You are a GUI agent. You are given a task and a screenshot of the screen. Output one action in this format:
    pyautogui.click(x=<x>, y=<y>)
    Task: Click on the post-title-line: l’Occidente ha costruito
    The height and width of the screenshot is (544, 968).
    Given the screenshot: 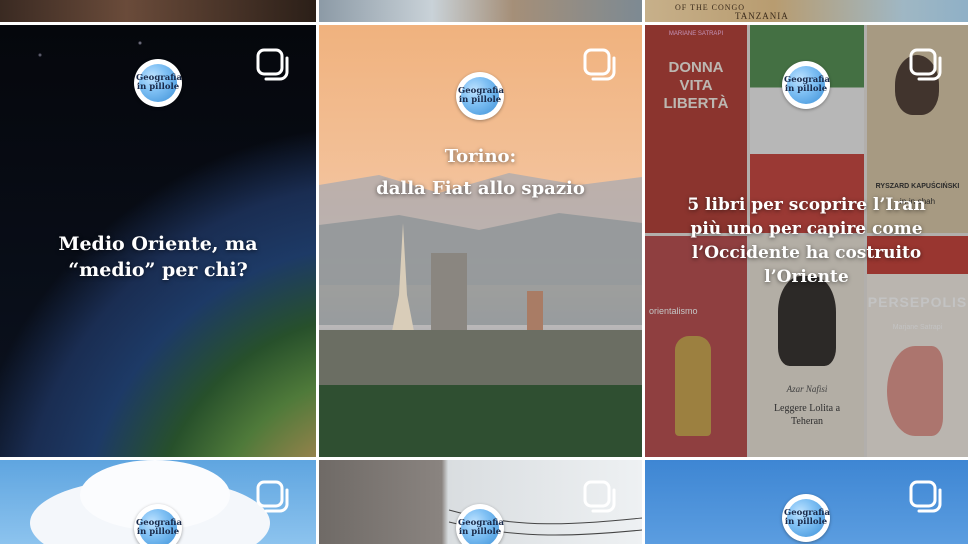 What is the action you would take?
    pyautogui.click(x=806, y=253)
    